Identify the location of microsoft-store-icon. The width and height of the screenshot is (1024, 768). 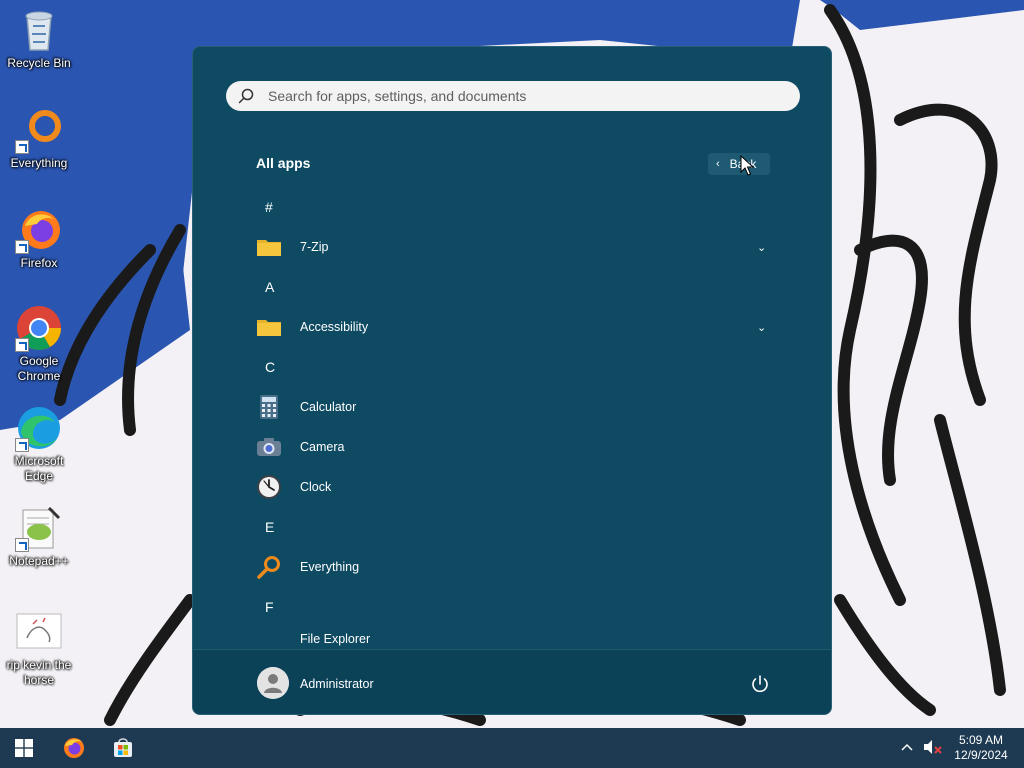
(123, 747).